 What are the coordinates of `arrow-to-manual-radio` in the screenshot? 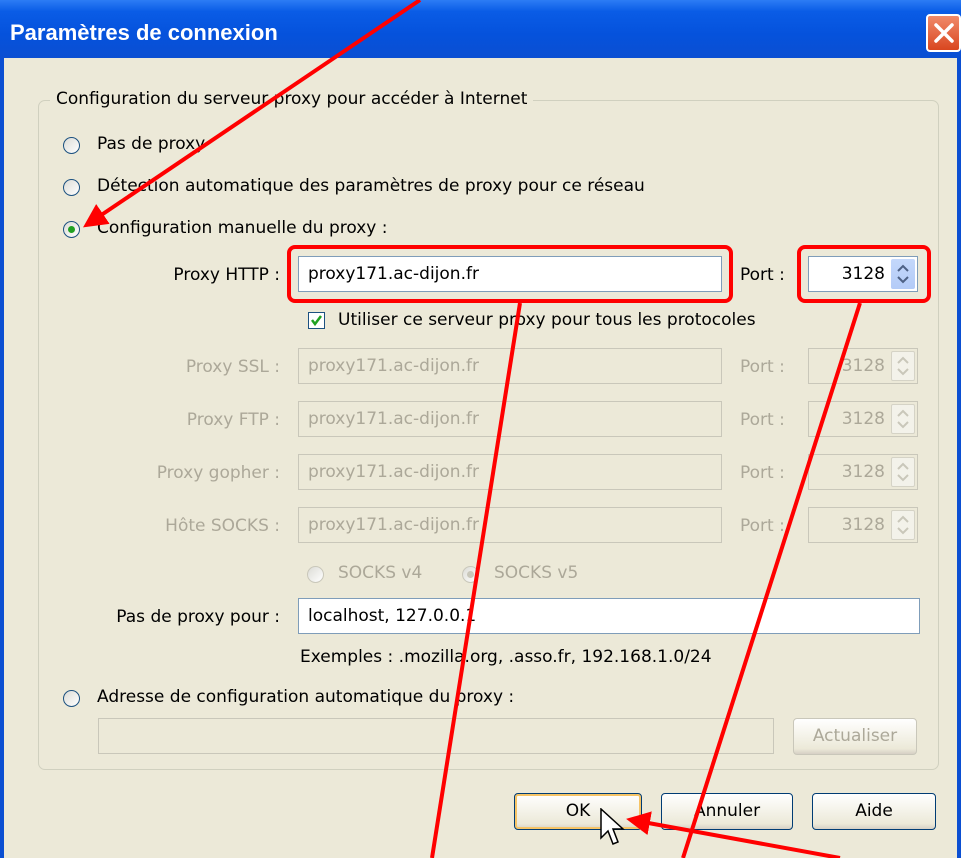 It's located at (252, 114).